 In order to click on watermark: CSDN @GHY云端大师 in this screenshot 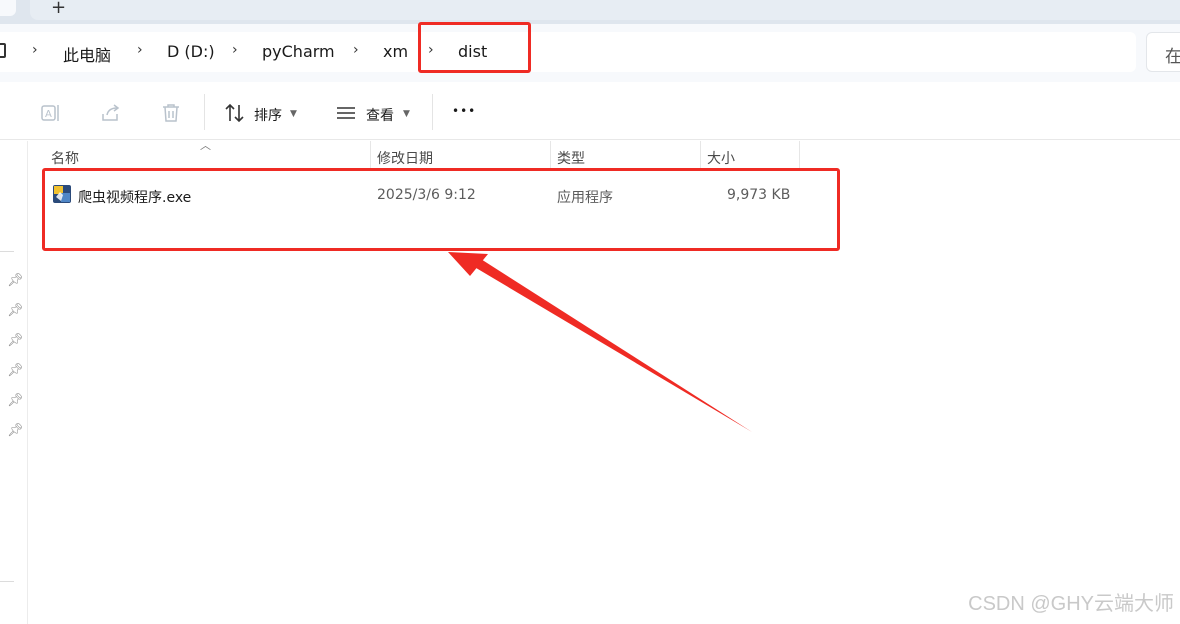, I will do `click(1071, 604)`.